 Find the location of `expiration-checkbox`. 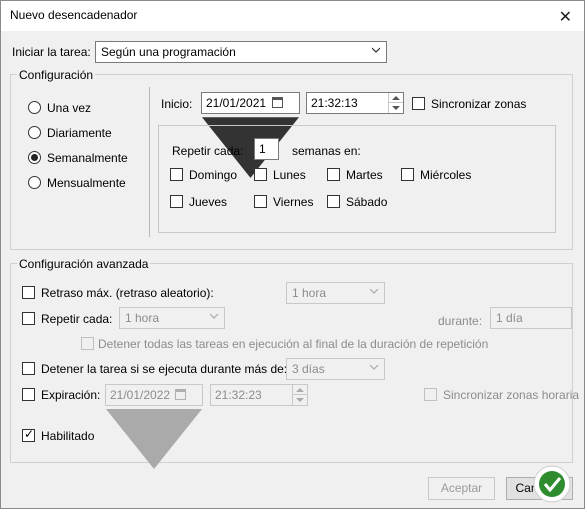

expiration-checkbox is located at coordinates (28, 394).